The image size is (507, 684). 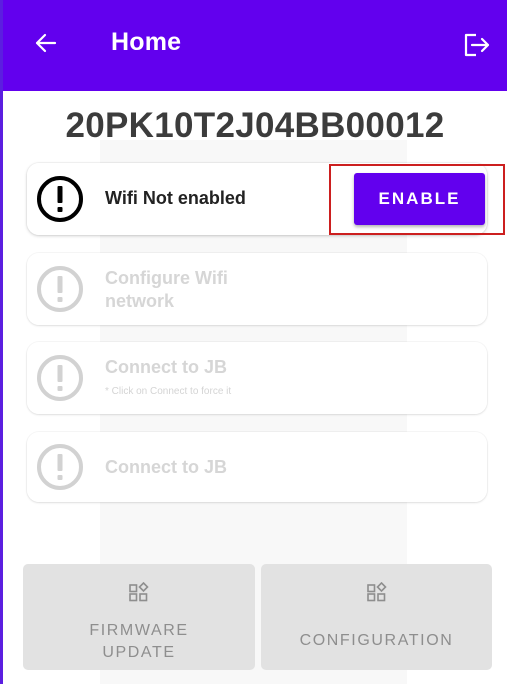 I want to click on firmware-update-button: FIRMWARE UPDATE, so click(x=139, y=617).